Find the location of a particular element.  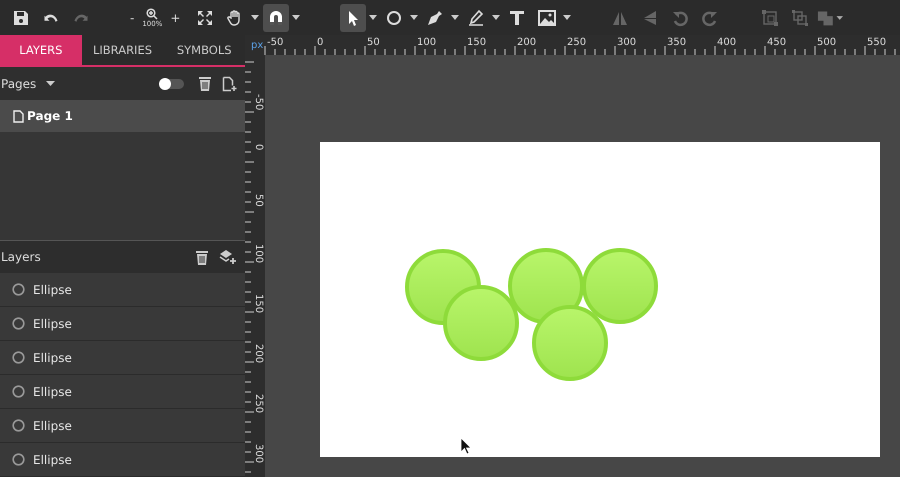

add-page-icon is located at coordinates (229, 84).